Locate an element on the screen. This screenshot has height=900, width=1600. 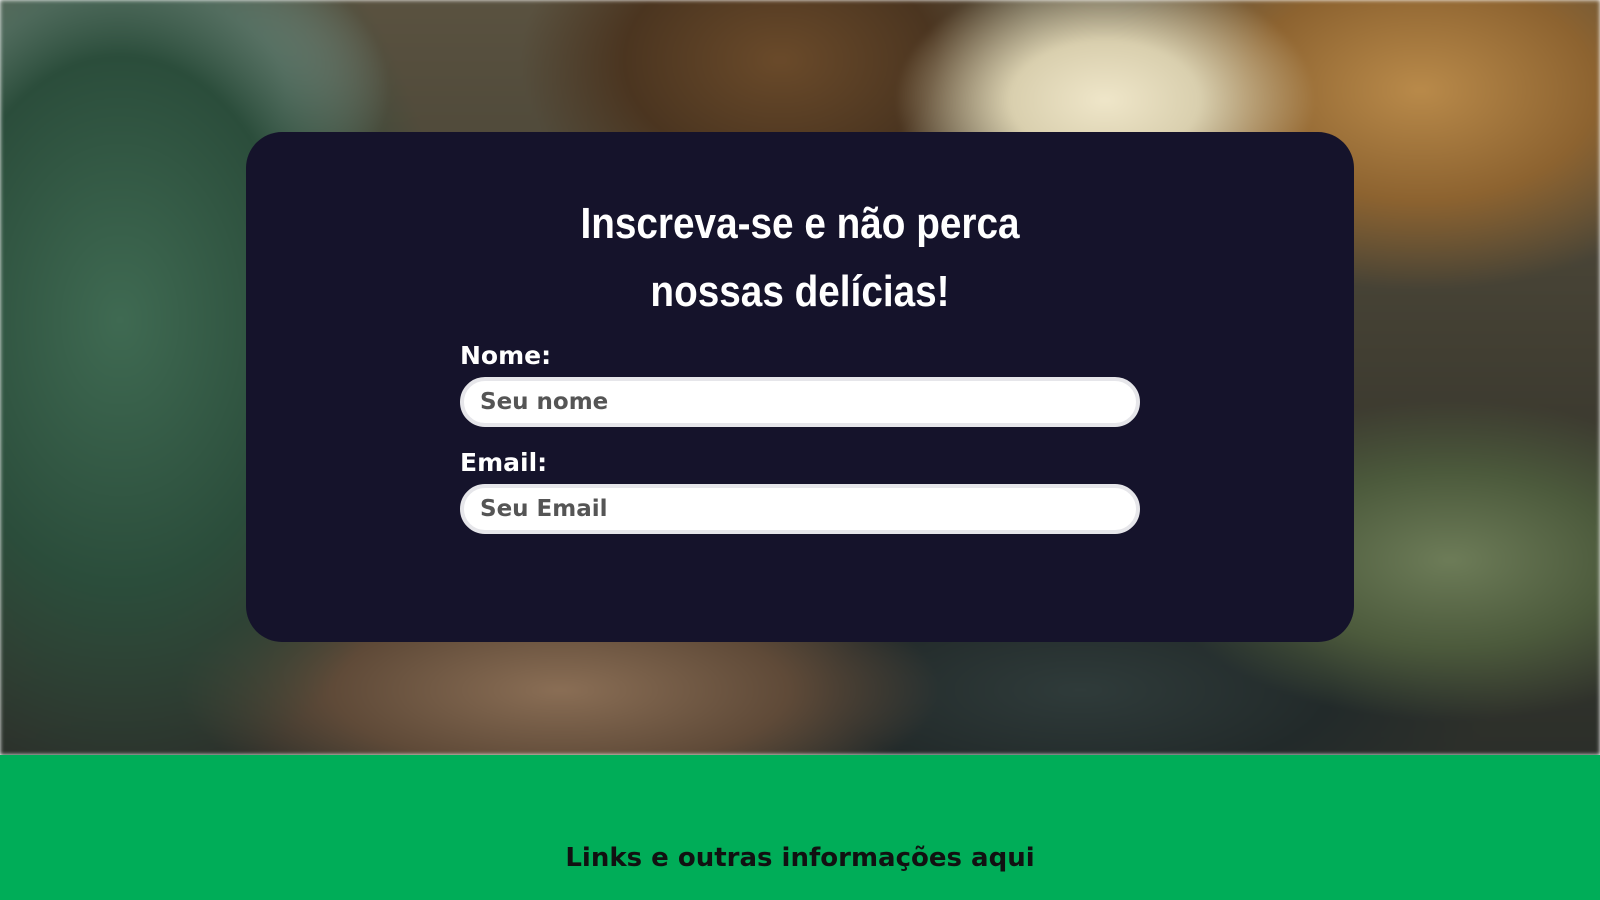
signup-title-line-2: nossas delícias! is located at coordinates (800, 291).